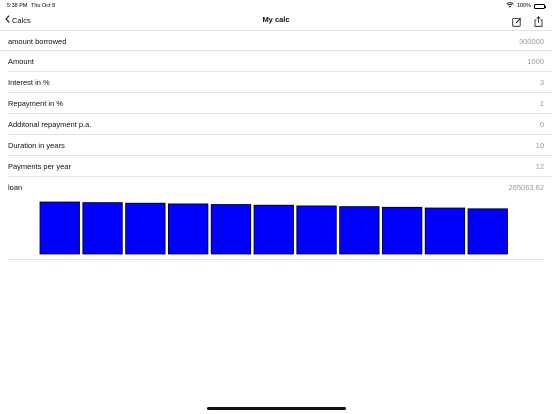  I want to click on row-value-field: 3, so click(542, 82).